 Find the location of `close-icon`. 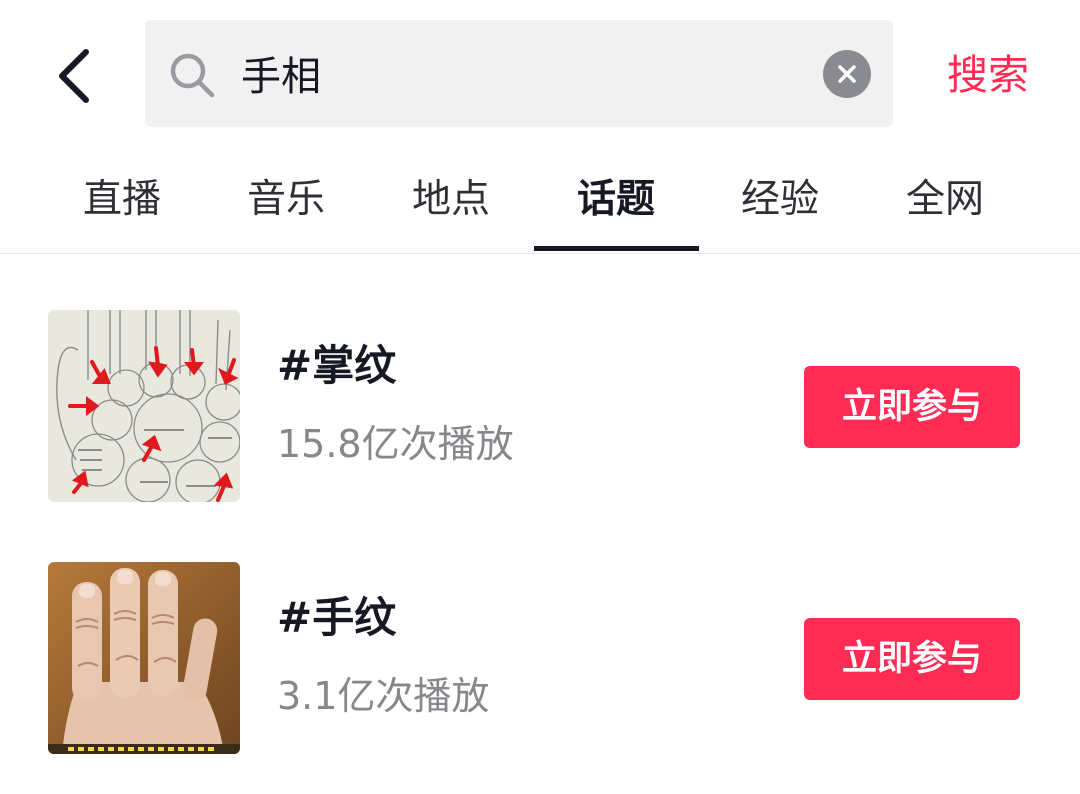

close-icon is located at coordinates (847, 74).